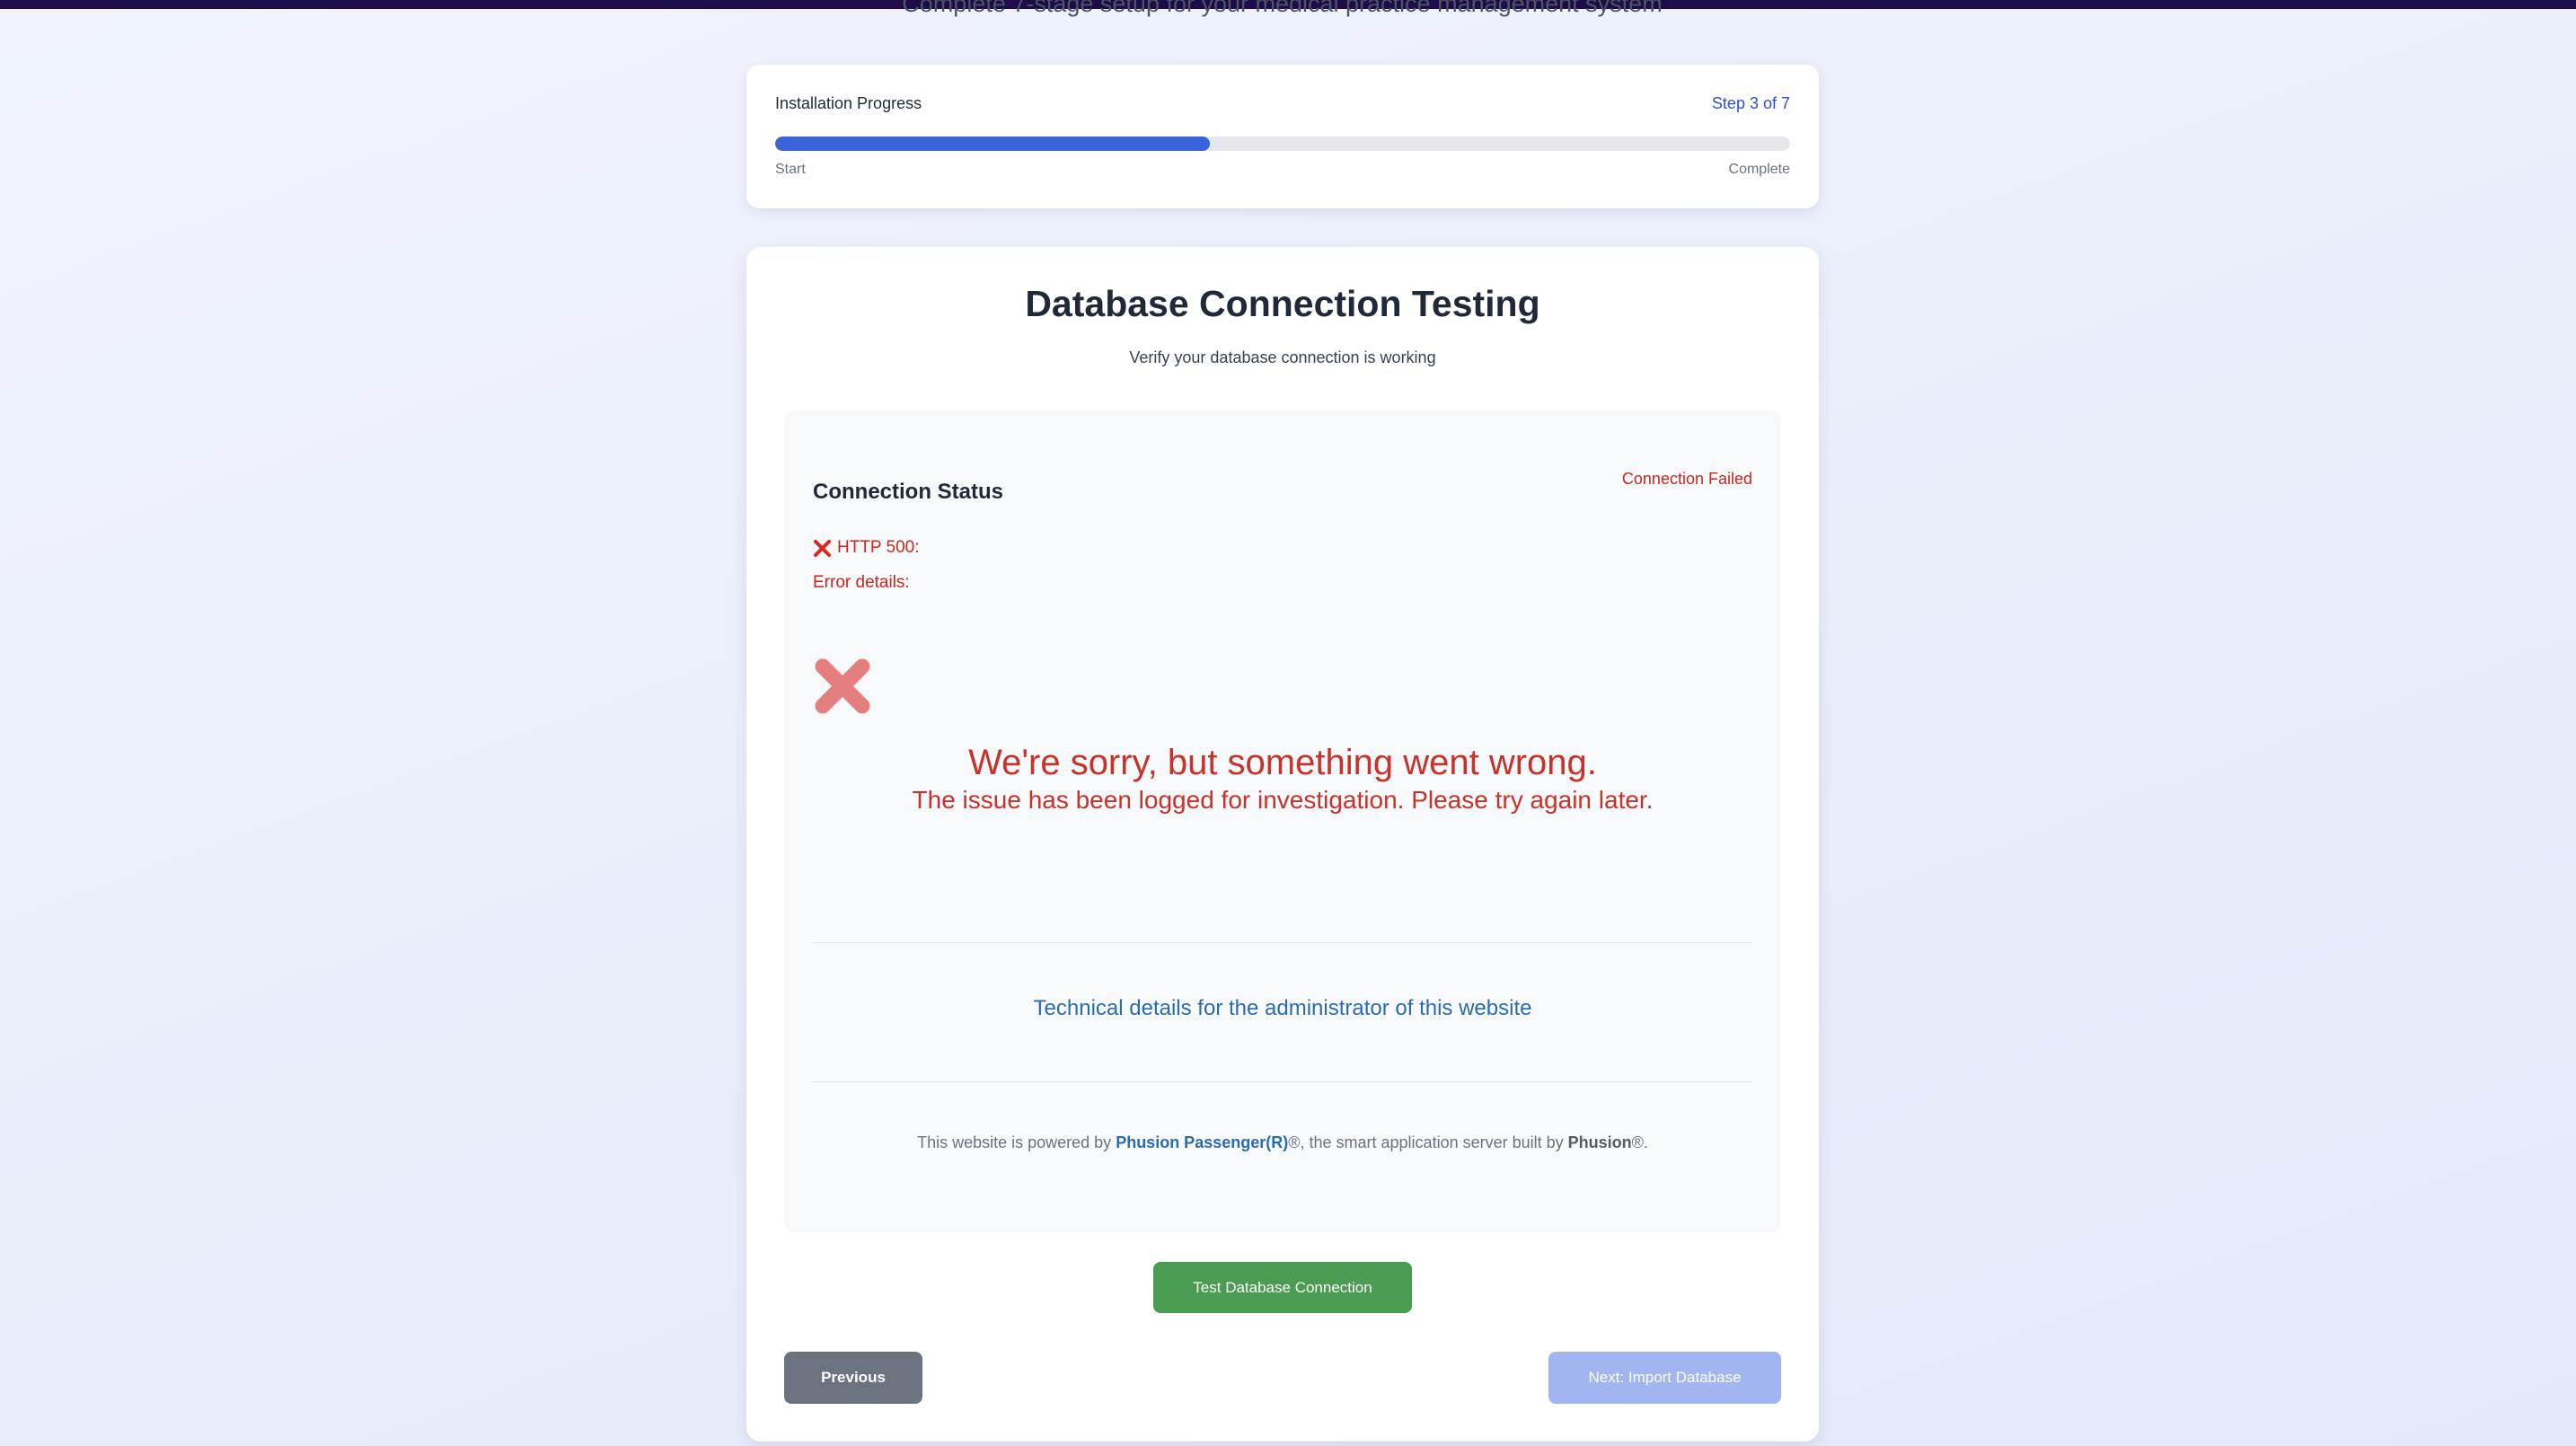 Image resolution: width=2576 pixels, height=1446 pixels. I want to click on error-details-label: Error details:, so click(861, 583).